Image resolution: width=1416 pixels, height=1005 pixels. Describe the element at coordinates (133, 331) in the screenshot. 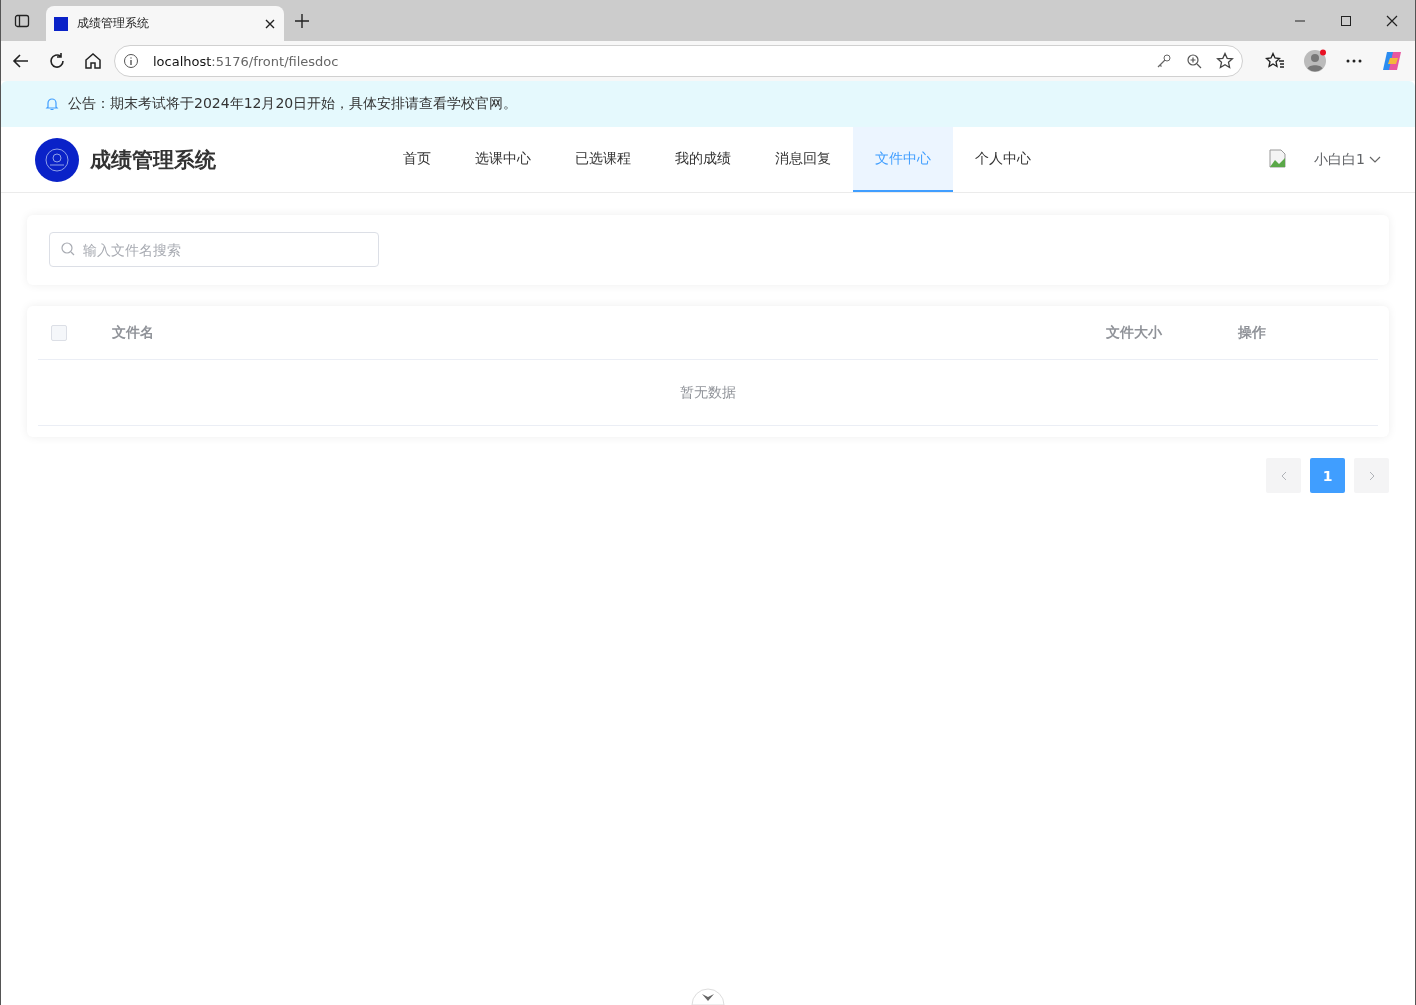

I see `column-header: 文件名` at that location.